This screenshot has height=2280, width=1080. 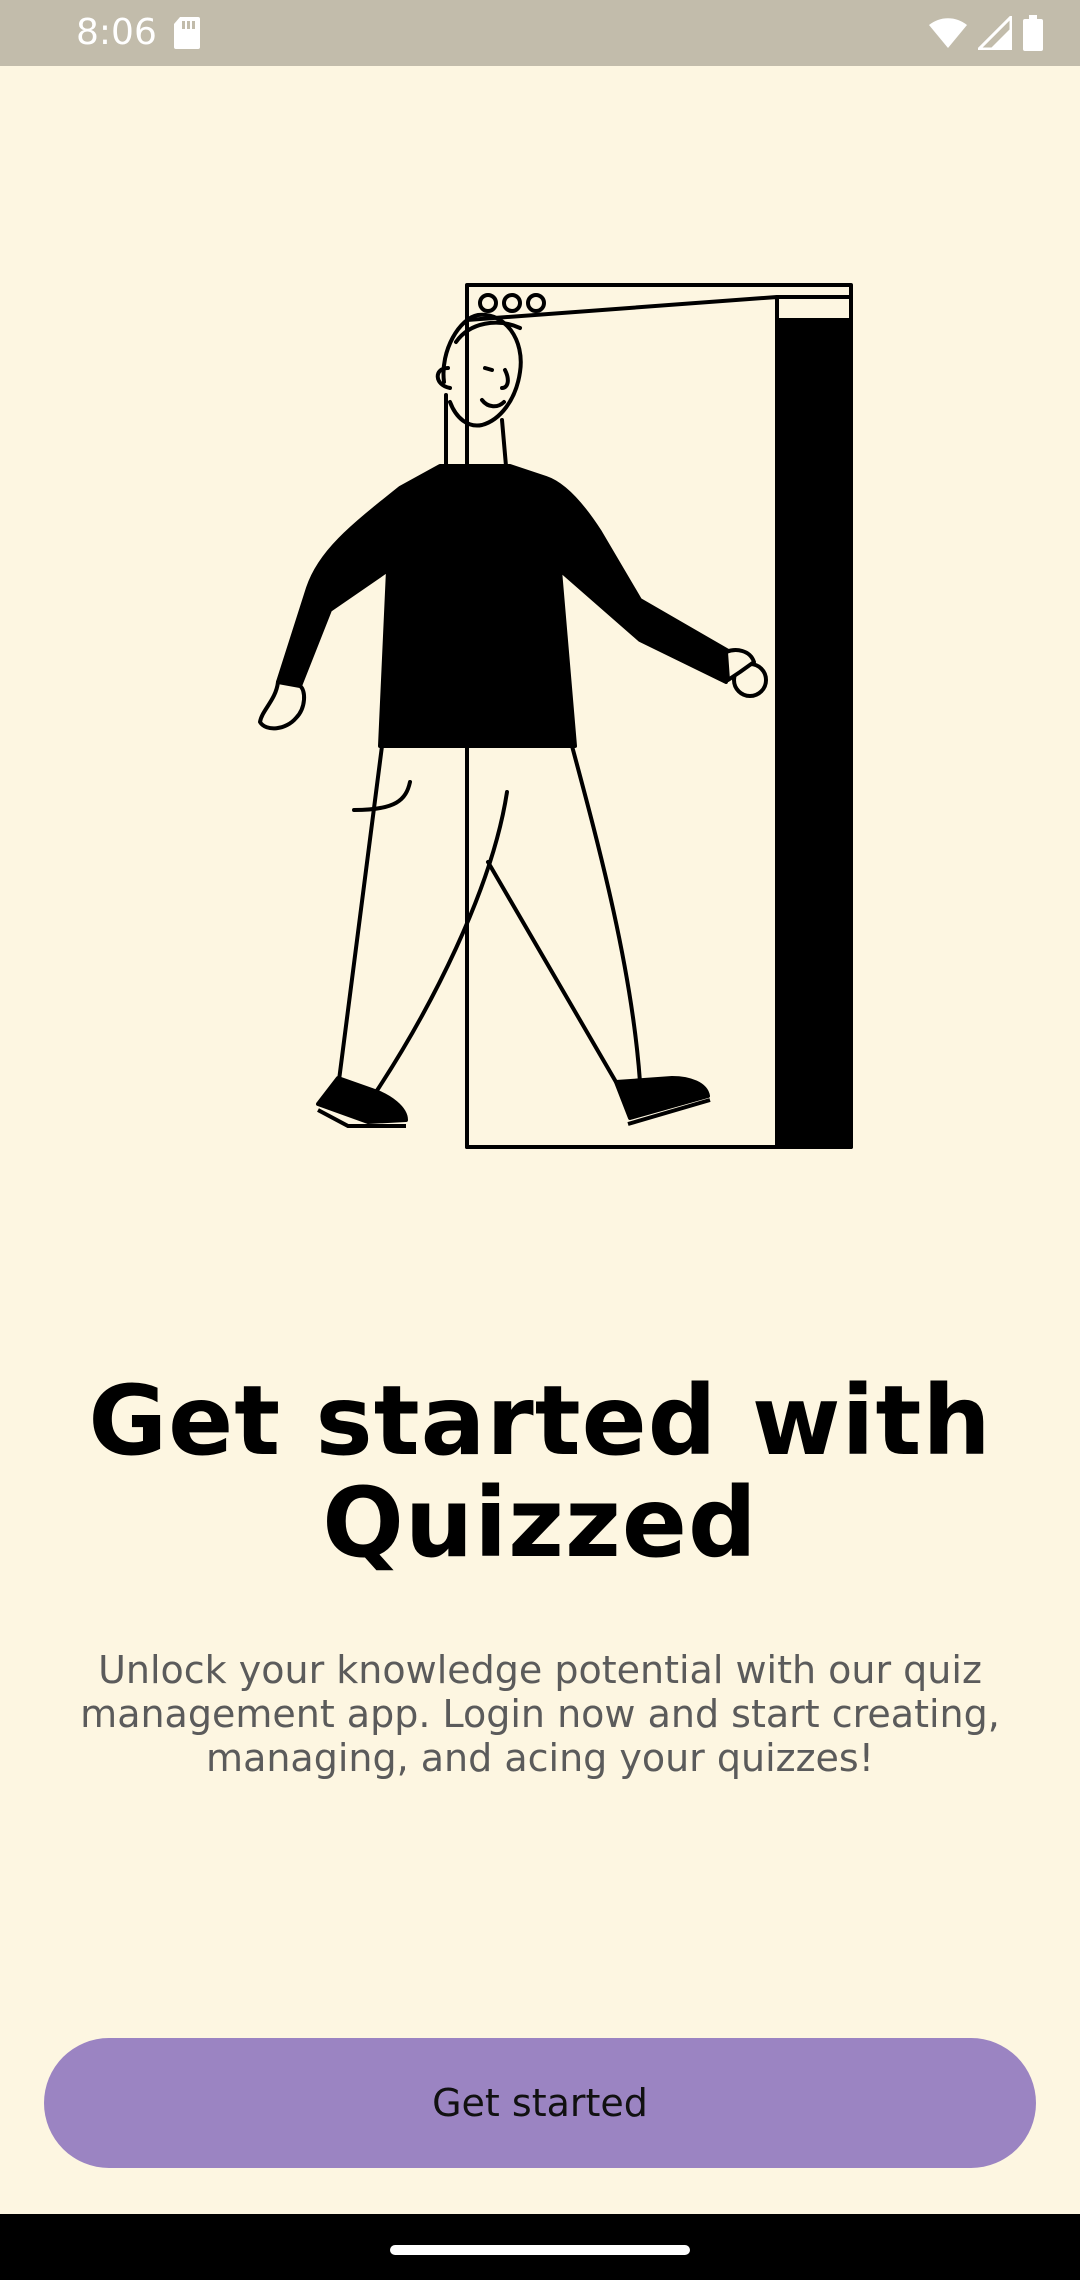 I want to click on description-line-3: managing, and acing your quizzes!, so click(x=540, y=1758).